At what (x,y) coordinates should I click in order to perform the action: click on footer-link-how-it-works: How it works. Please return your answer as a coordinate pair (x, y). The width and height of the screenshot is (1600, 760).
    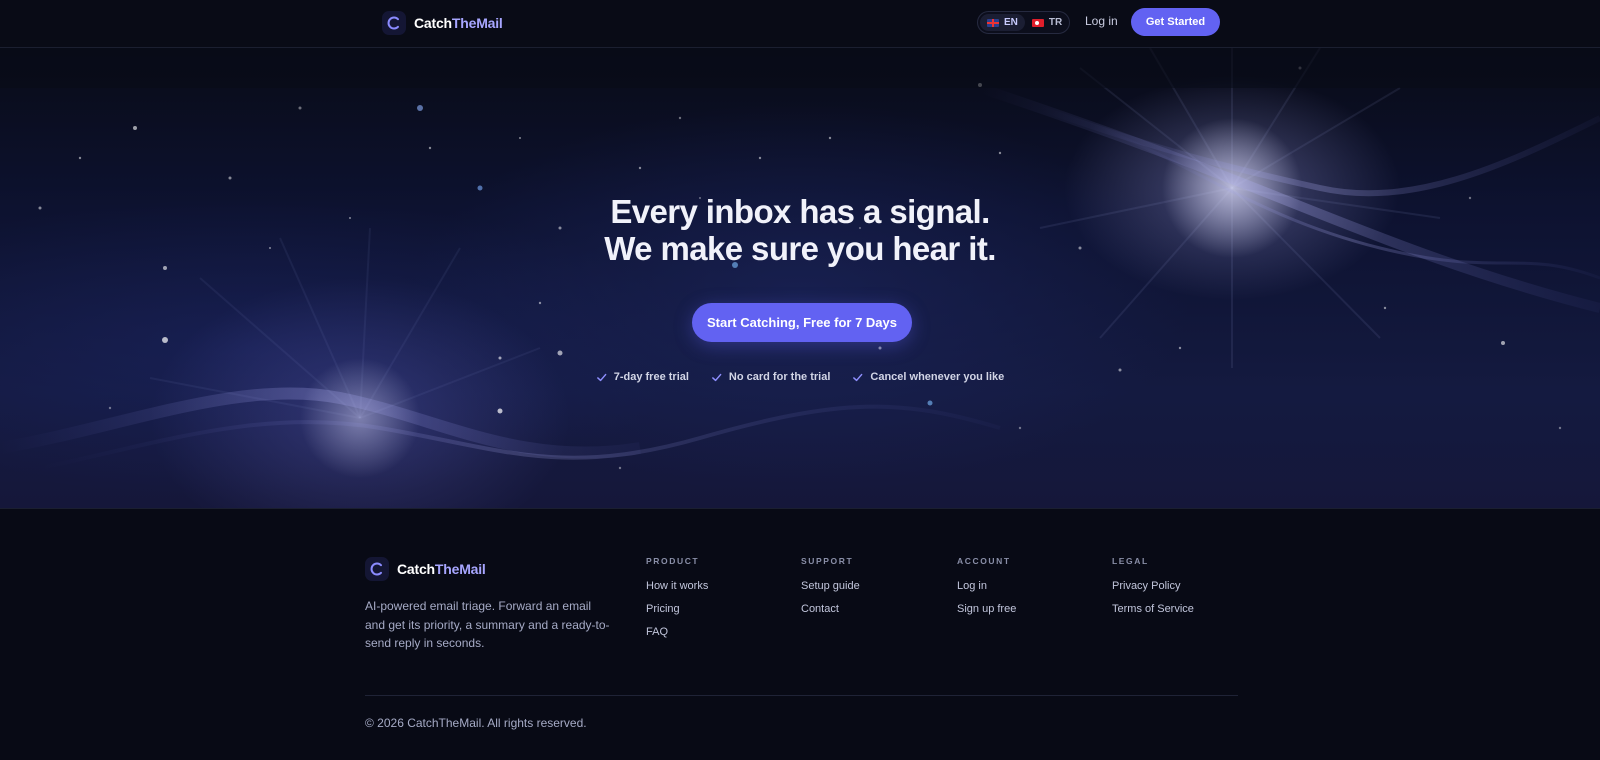
    Looking at the image, I should click on (677, 586).